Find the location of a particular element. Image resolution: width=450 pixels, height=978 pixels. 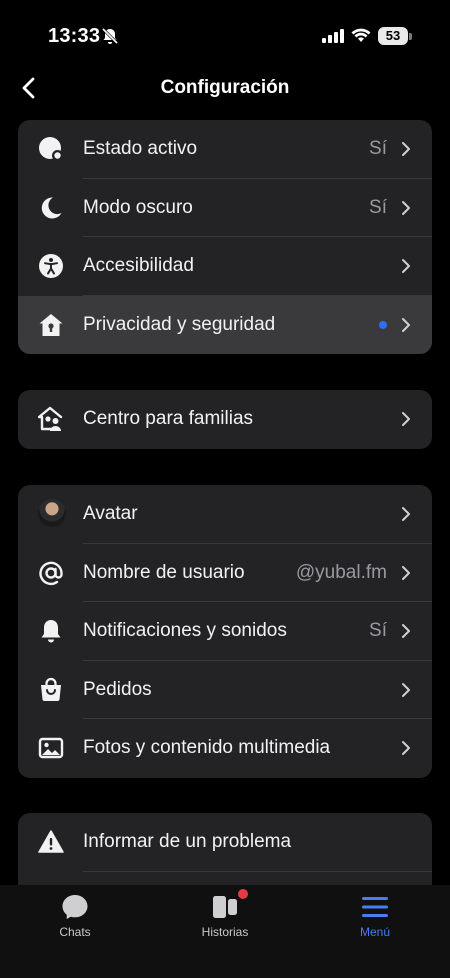

settings-row-username: Nombre de usuario @yubal.fm is located at coordinates (225, 573).